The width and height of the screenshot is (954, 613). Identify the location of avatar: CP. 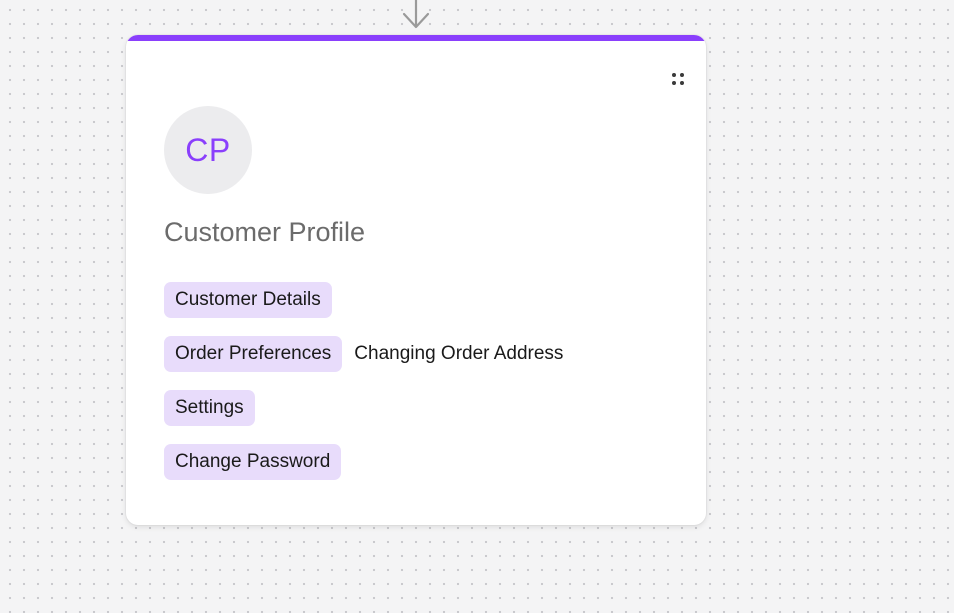
(208, 150).